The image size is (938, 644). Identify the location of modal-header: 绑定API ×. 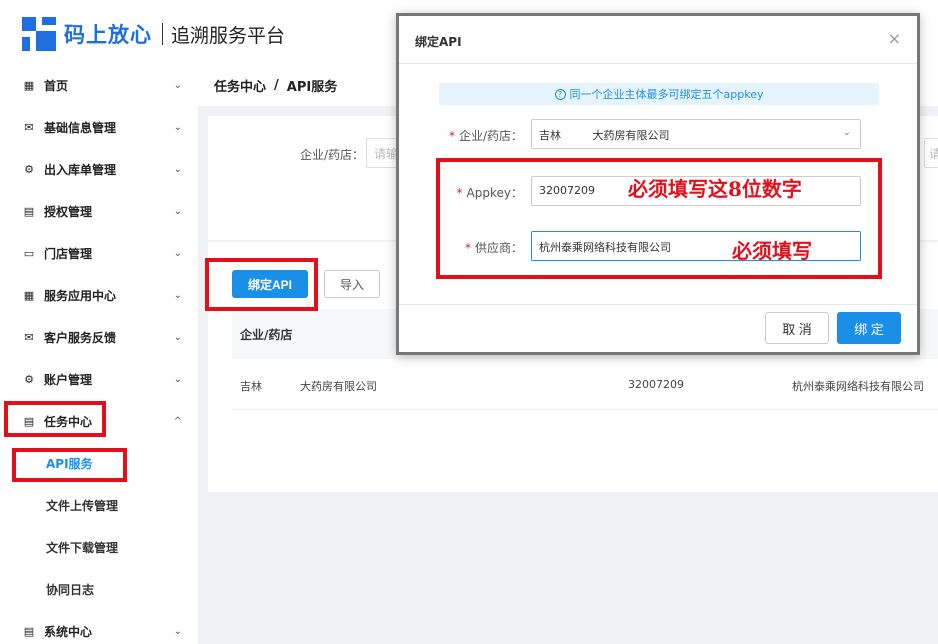
(658, 40).